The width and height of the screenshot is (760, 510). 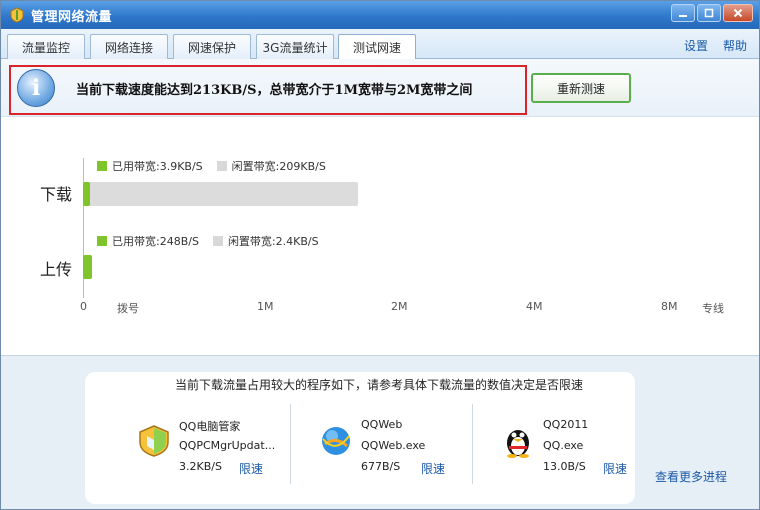 What do you see at coordinates (155, 241) in the screenshot?
I see `upload-used-label: 已用带宽:248B/S` at bounding box center [155, 241].